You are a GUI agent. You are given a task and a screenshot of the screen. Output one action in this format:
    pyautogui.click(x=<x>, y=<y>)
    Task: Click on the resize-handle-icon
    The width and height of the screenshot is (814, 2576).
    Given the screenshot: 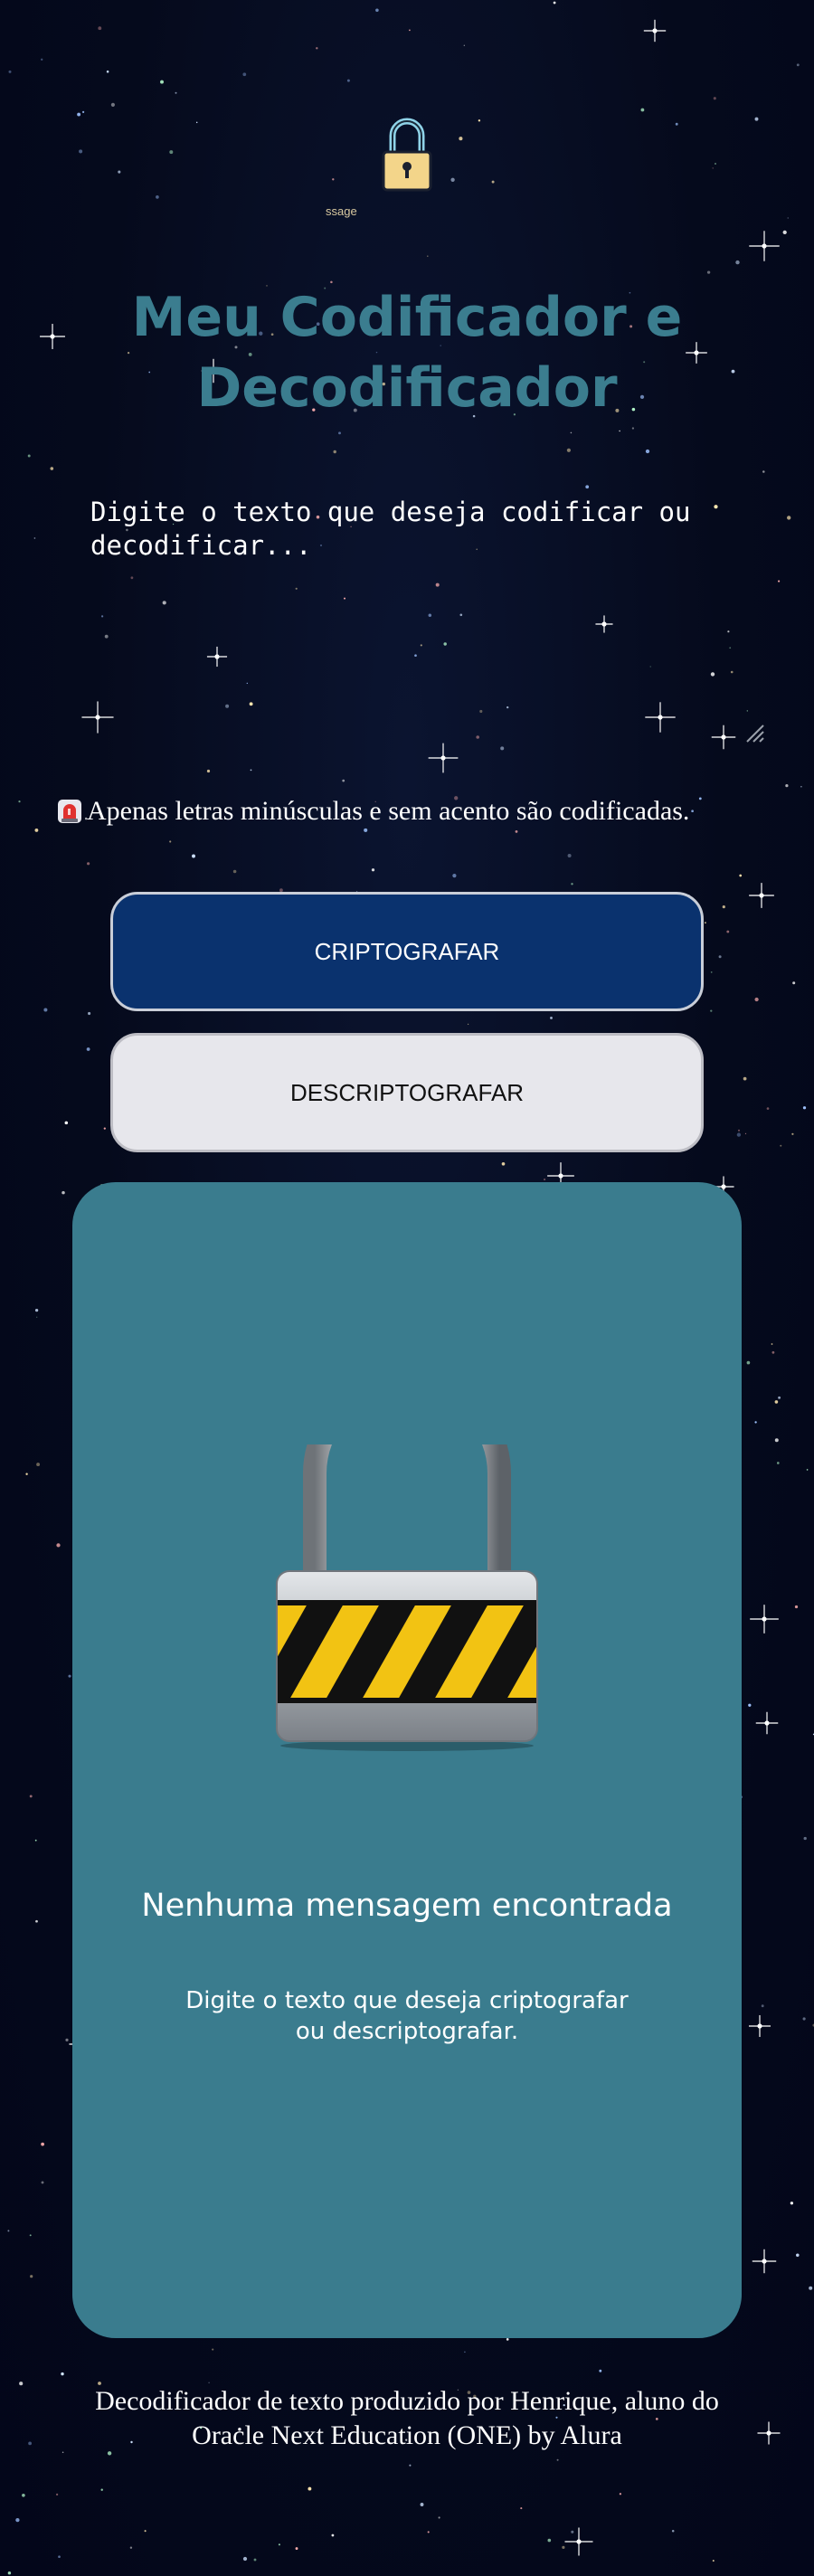 What is the action you would take?
    pyautogui.click(x=754, y=733)
    